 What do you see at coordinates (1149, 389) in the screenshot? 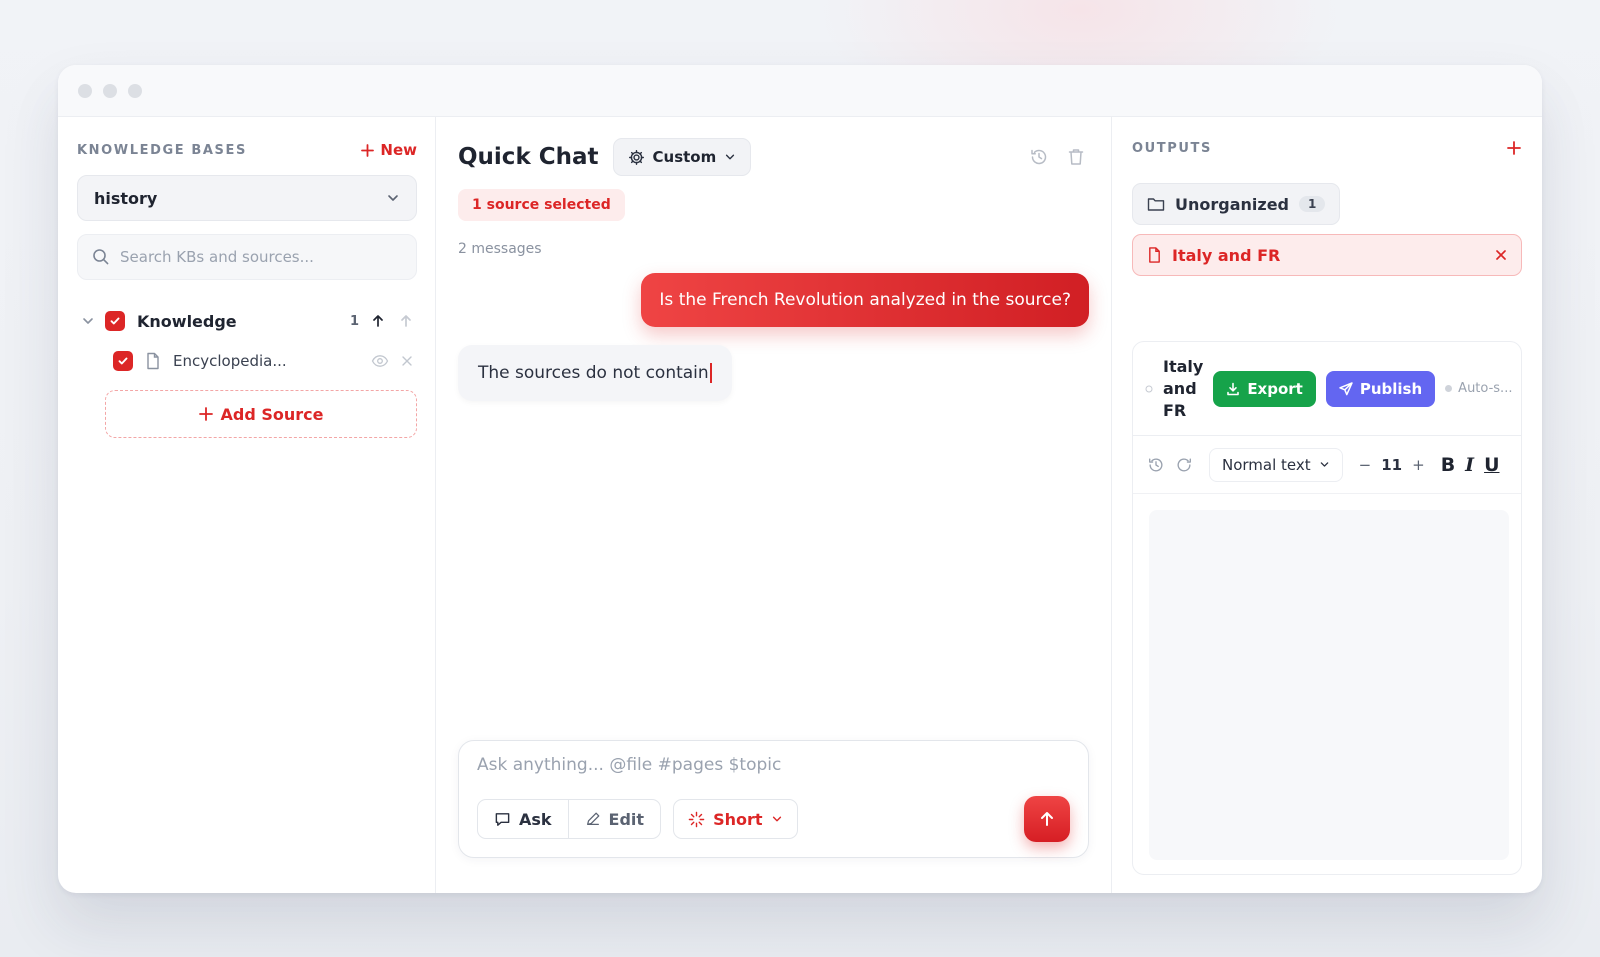
I see `saved-indicator-icon` at bounding box center [1149, 389].